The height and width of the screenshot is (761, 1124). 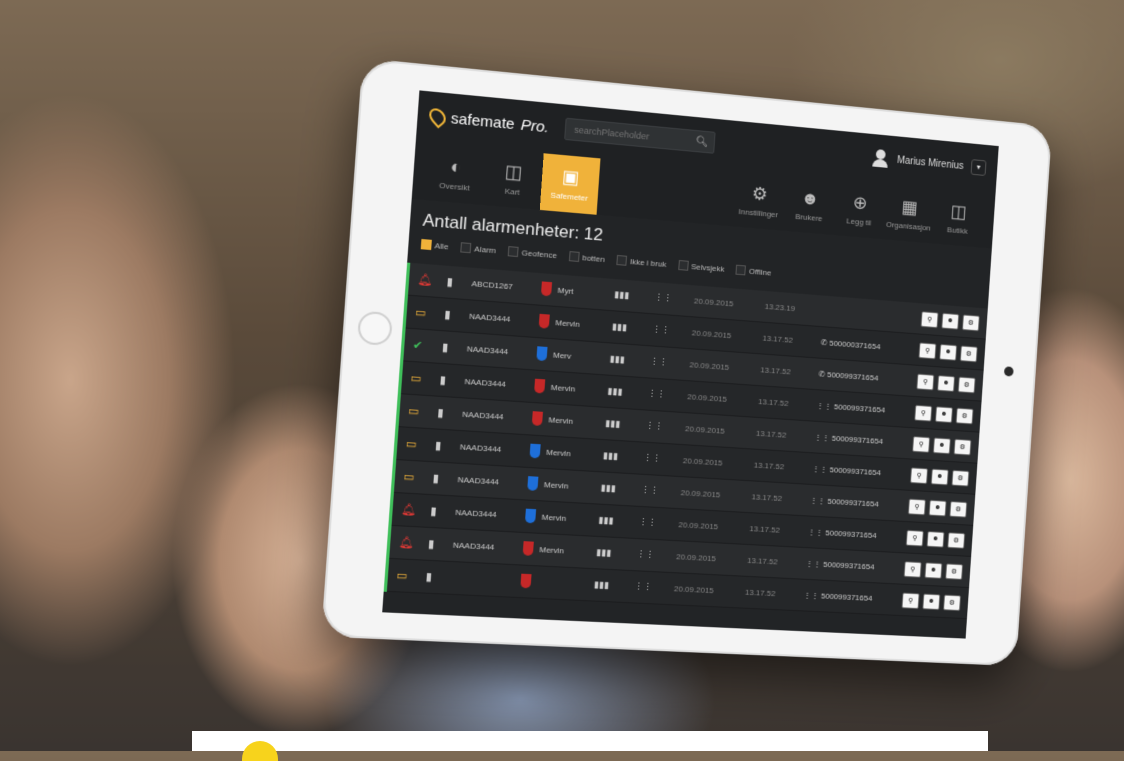 What do you see at coordinates (512, 179) in the screenshot?
I see `nav-kart: ◫ Kart` at bounding box center [512, 179].